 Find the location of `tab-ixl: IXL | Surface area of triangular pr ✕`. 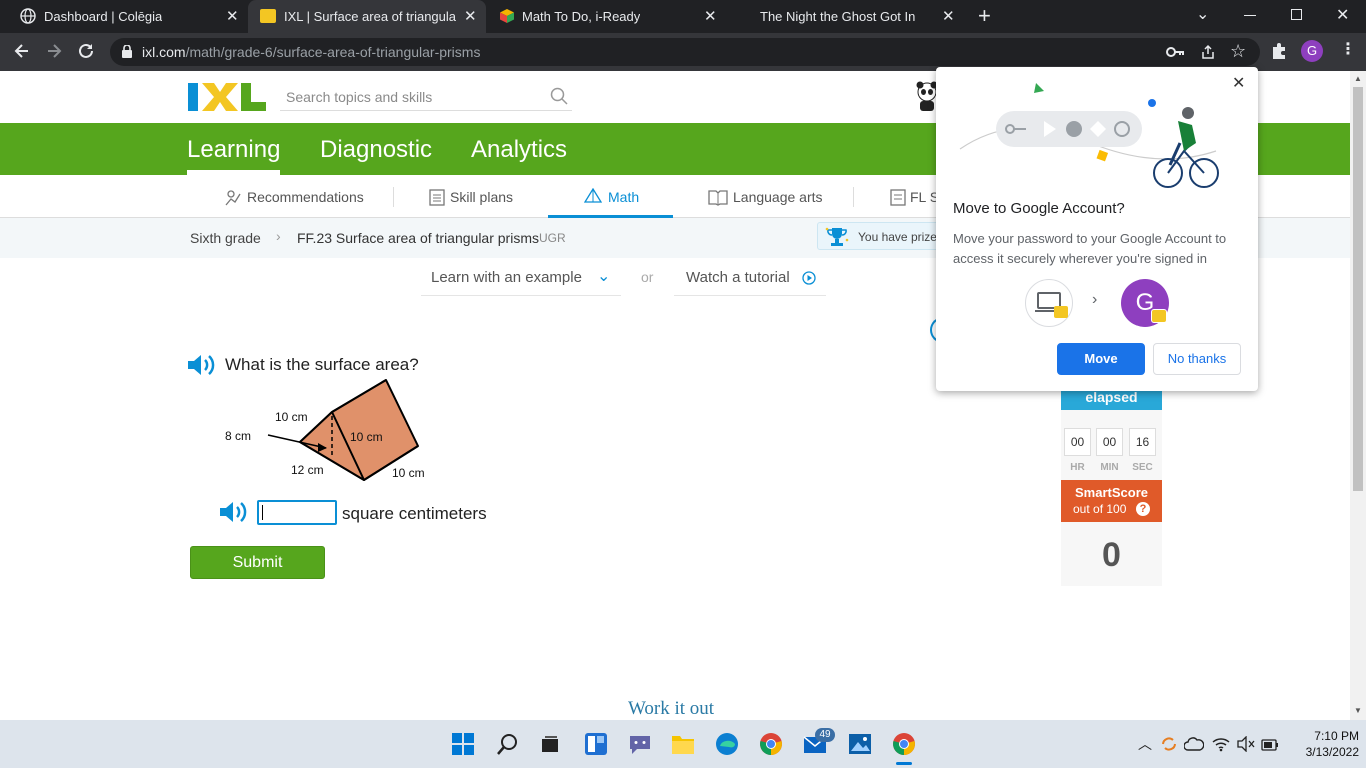

tab-ixl: IXL | Surface area of triangular pr ✕ is located at coordinates (367, 16).